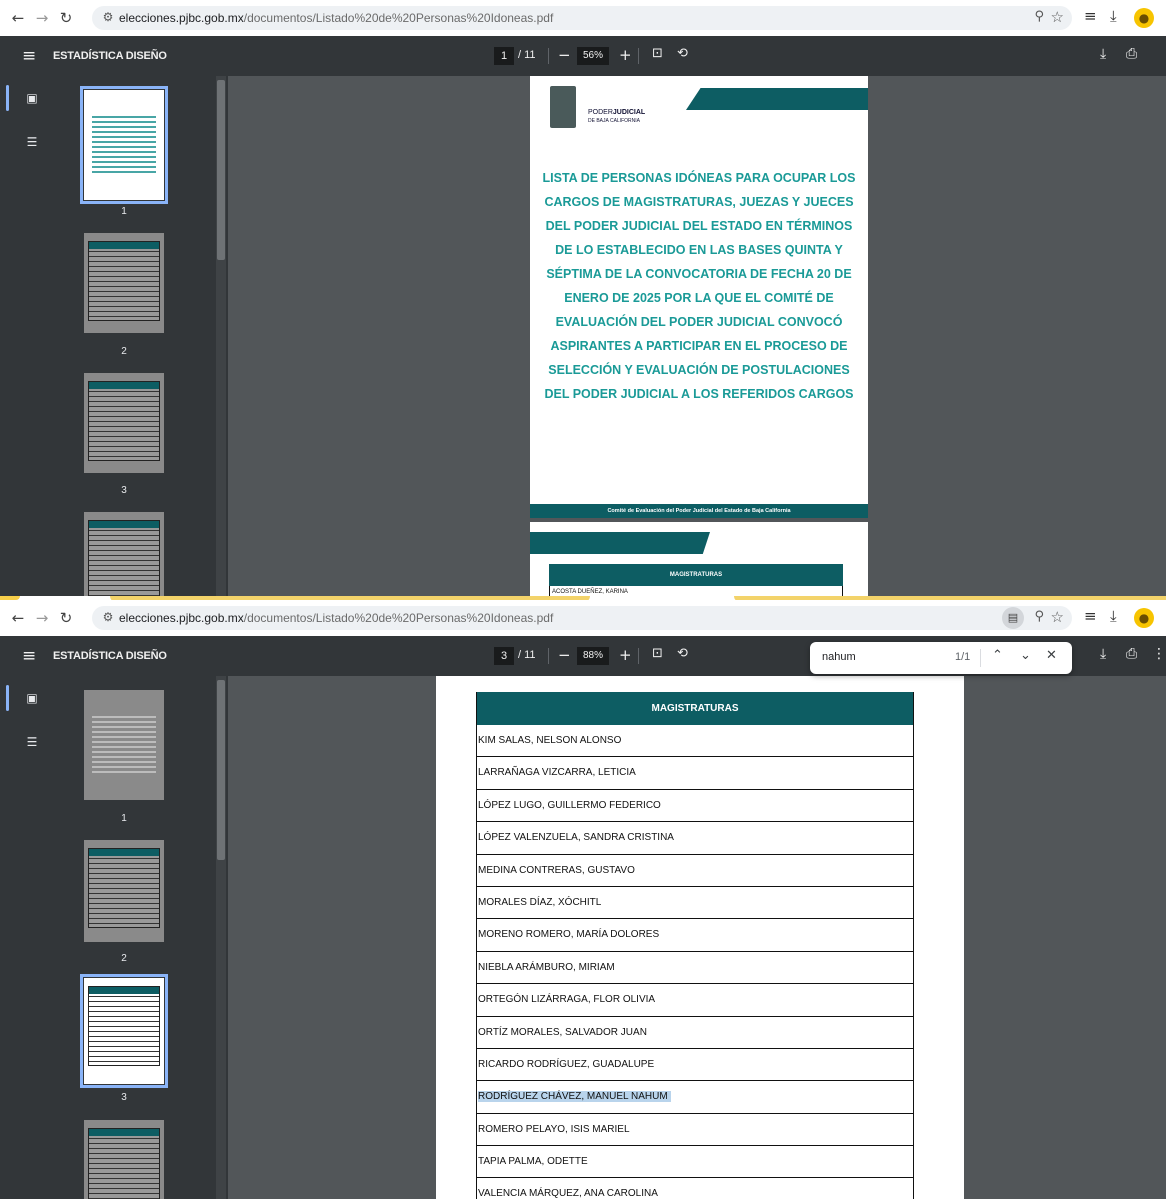 The image size is (1166, 1199). I want to click on search-match-highlight: RODRÍGUEZ CHÁVEZ, MANUEL NAHUM, so click(574, 1097).